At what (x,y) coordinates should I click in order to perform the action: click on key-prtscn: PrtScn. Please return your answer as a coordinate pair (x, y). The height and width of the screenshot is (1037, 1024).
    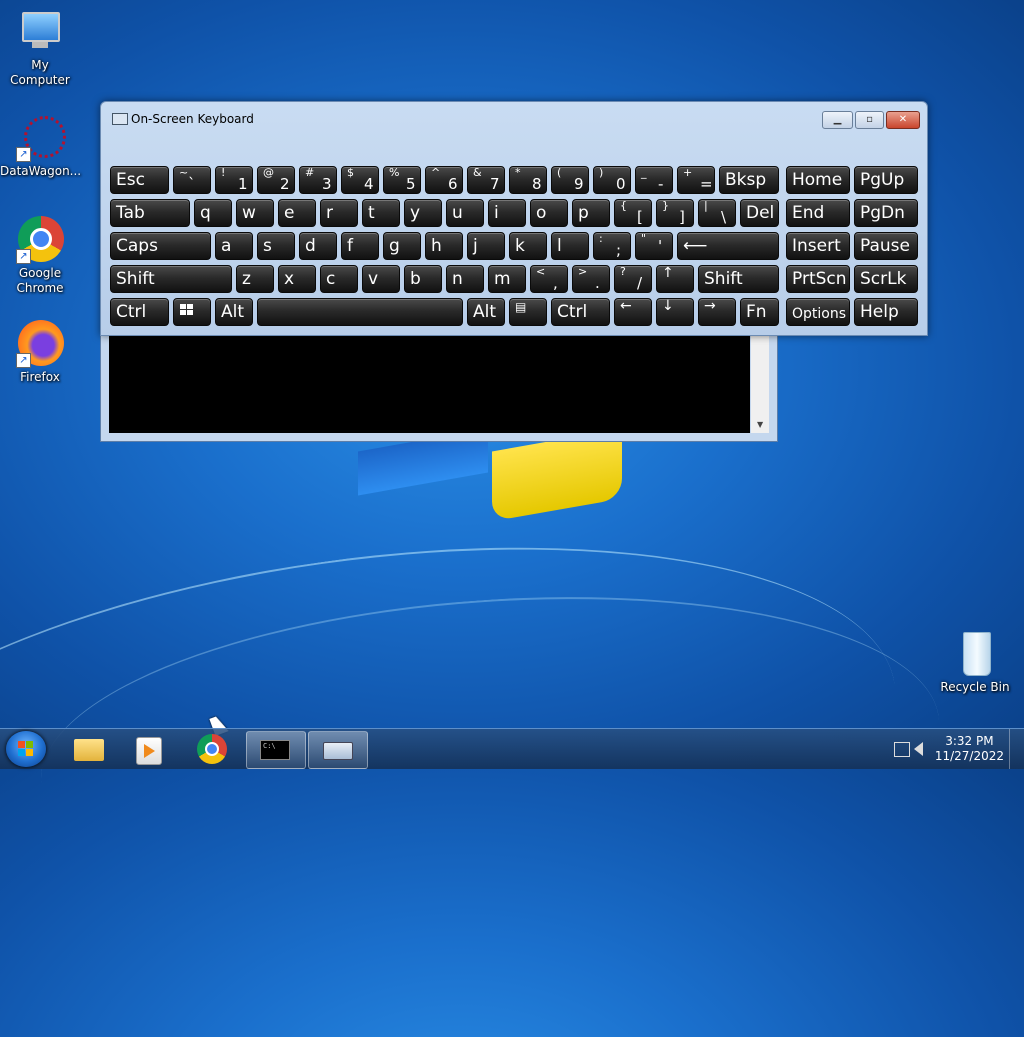
    Looking at the image, I should click on (818, 279).